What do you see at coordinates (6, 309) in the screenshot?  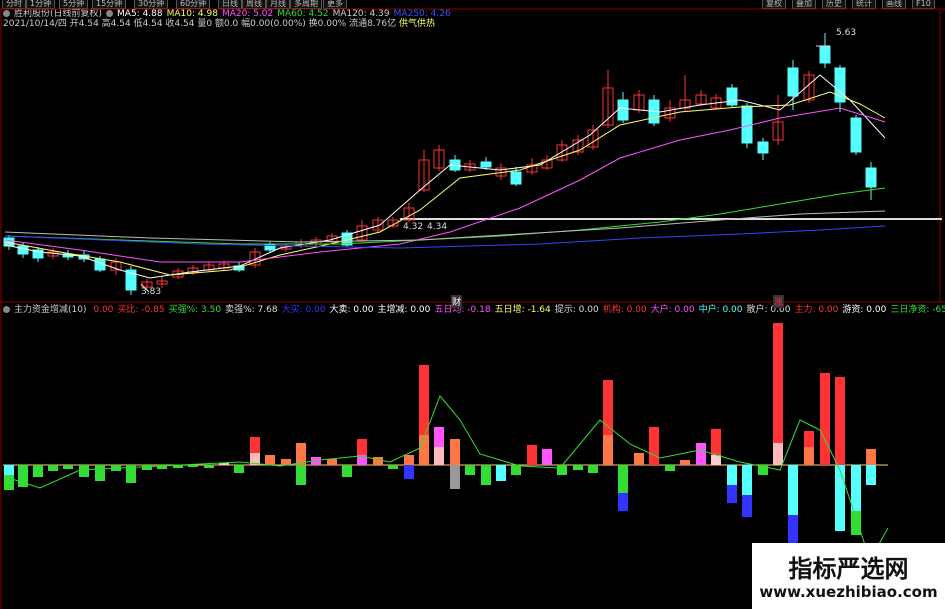 I see `indicator-icon` at bounding box center [6, 309].